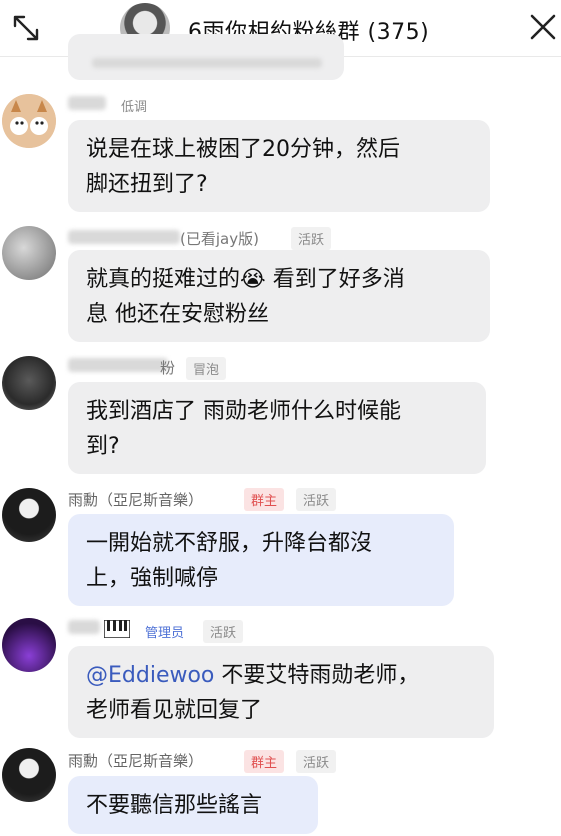 This screenshot has height=836, width=561. What do you see at coordinates (279, 296) in the screenshot?
I see `message-bubble: 就真的挺难过的😭 看到了好多消 息 他还在安慰粉丝` at bounding box center [279, 296].